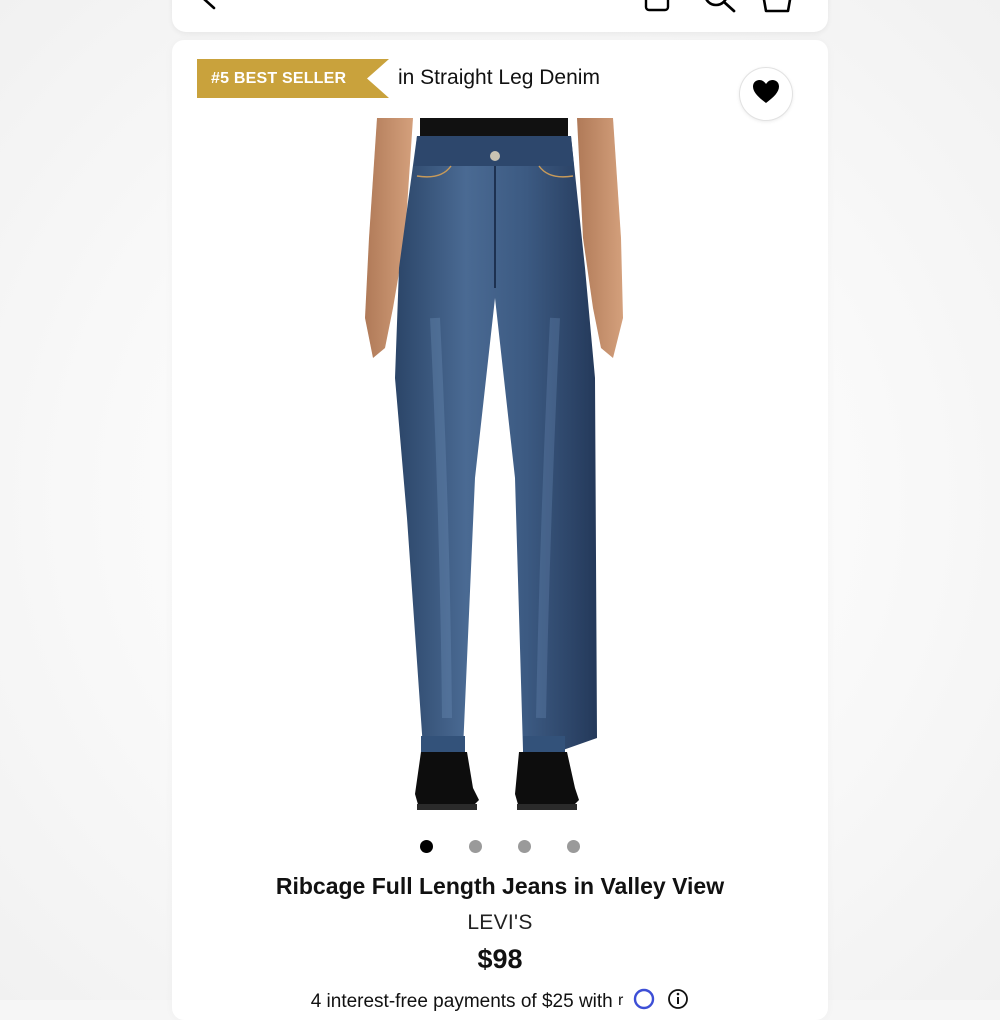 The image size is (1000, 1020). I want to click on best-seller-badge: #5 BEST SELLER, so click(293, 78).